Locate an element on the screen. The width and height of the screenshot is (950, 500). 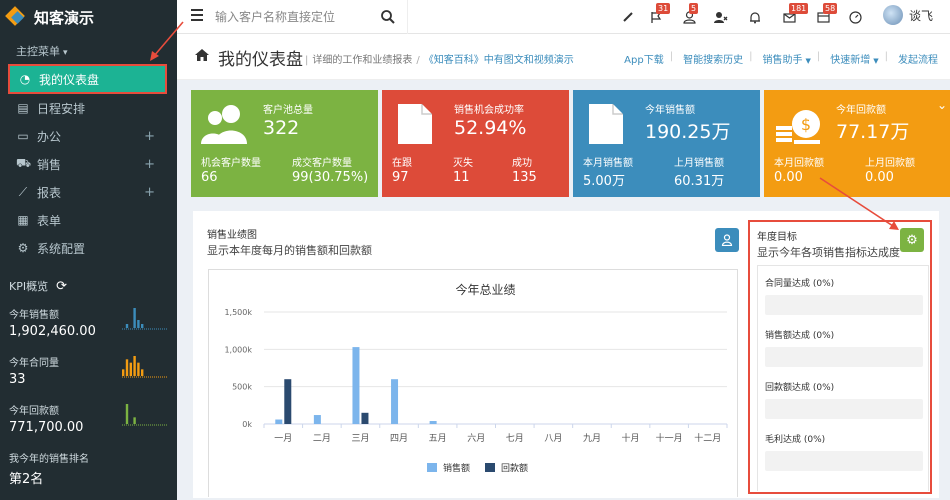
x-tick-label: 六月 is located at coordinates (476, 438).